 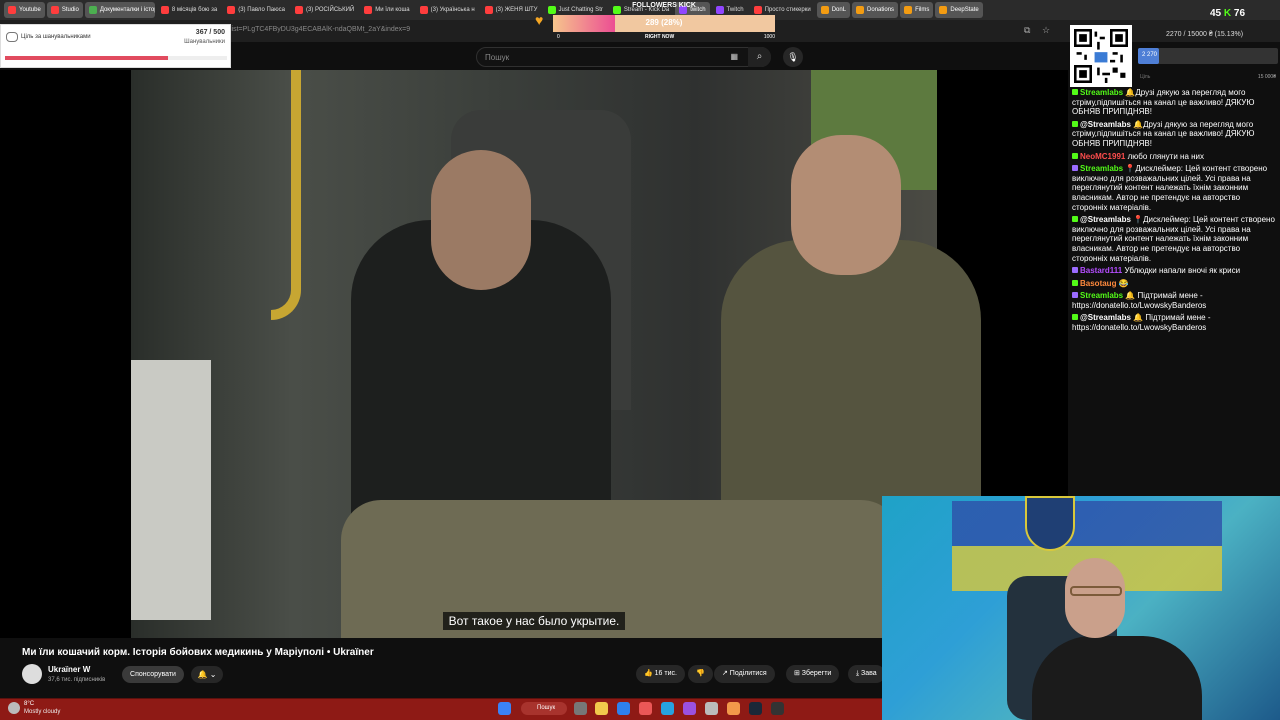 What do you see at coordinates (1166, 156) in the screenshot?
I see `chat-text: любо глянути на них` at bounding box center [1166, 156].